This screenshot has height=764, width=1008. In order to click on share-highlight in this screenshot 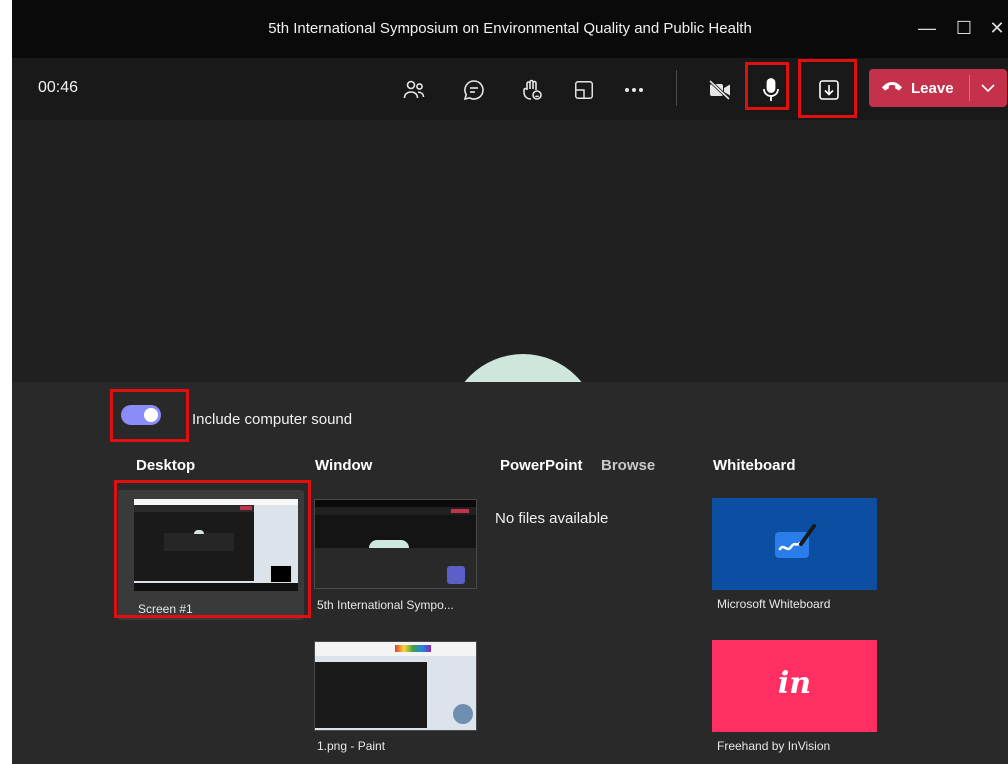, I will do `click(827, 88)`.